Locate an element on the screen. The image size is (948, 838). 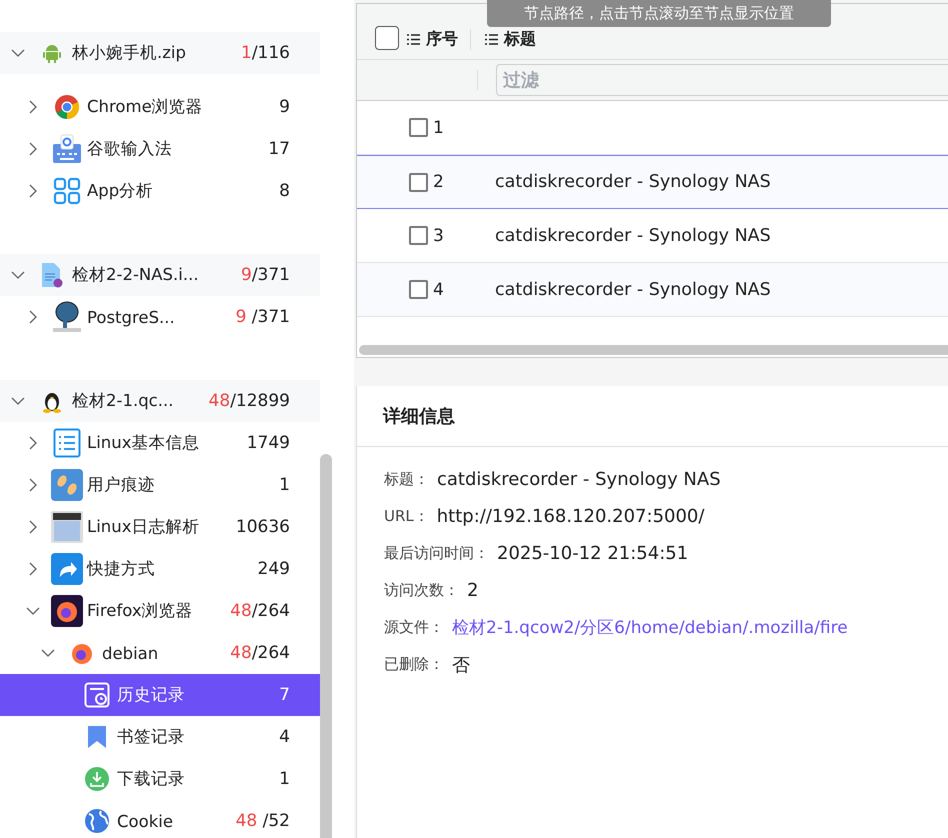
tree-item: Chrome浏览器 9 is located at coordinates (160, 107).